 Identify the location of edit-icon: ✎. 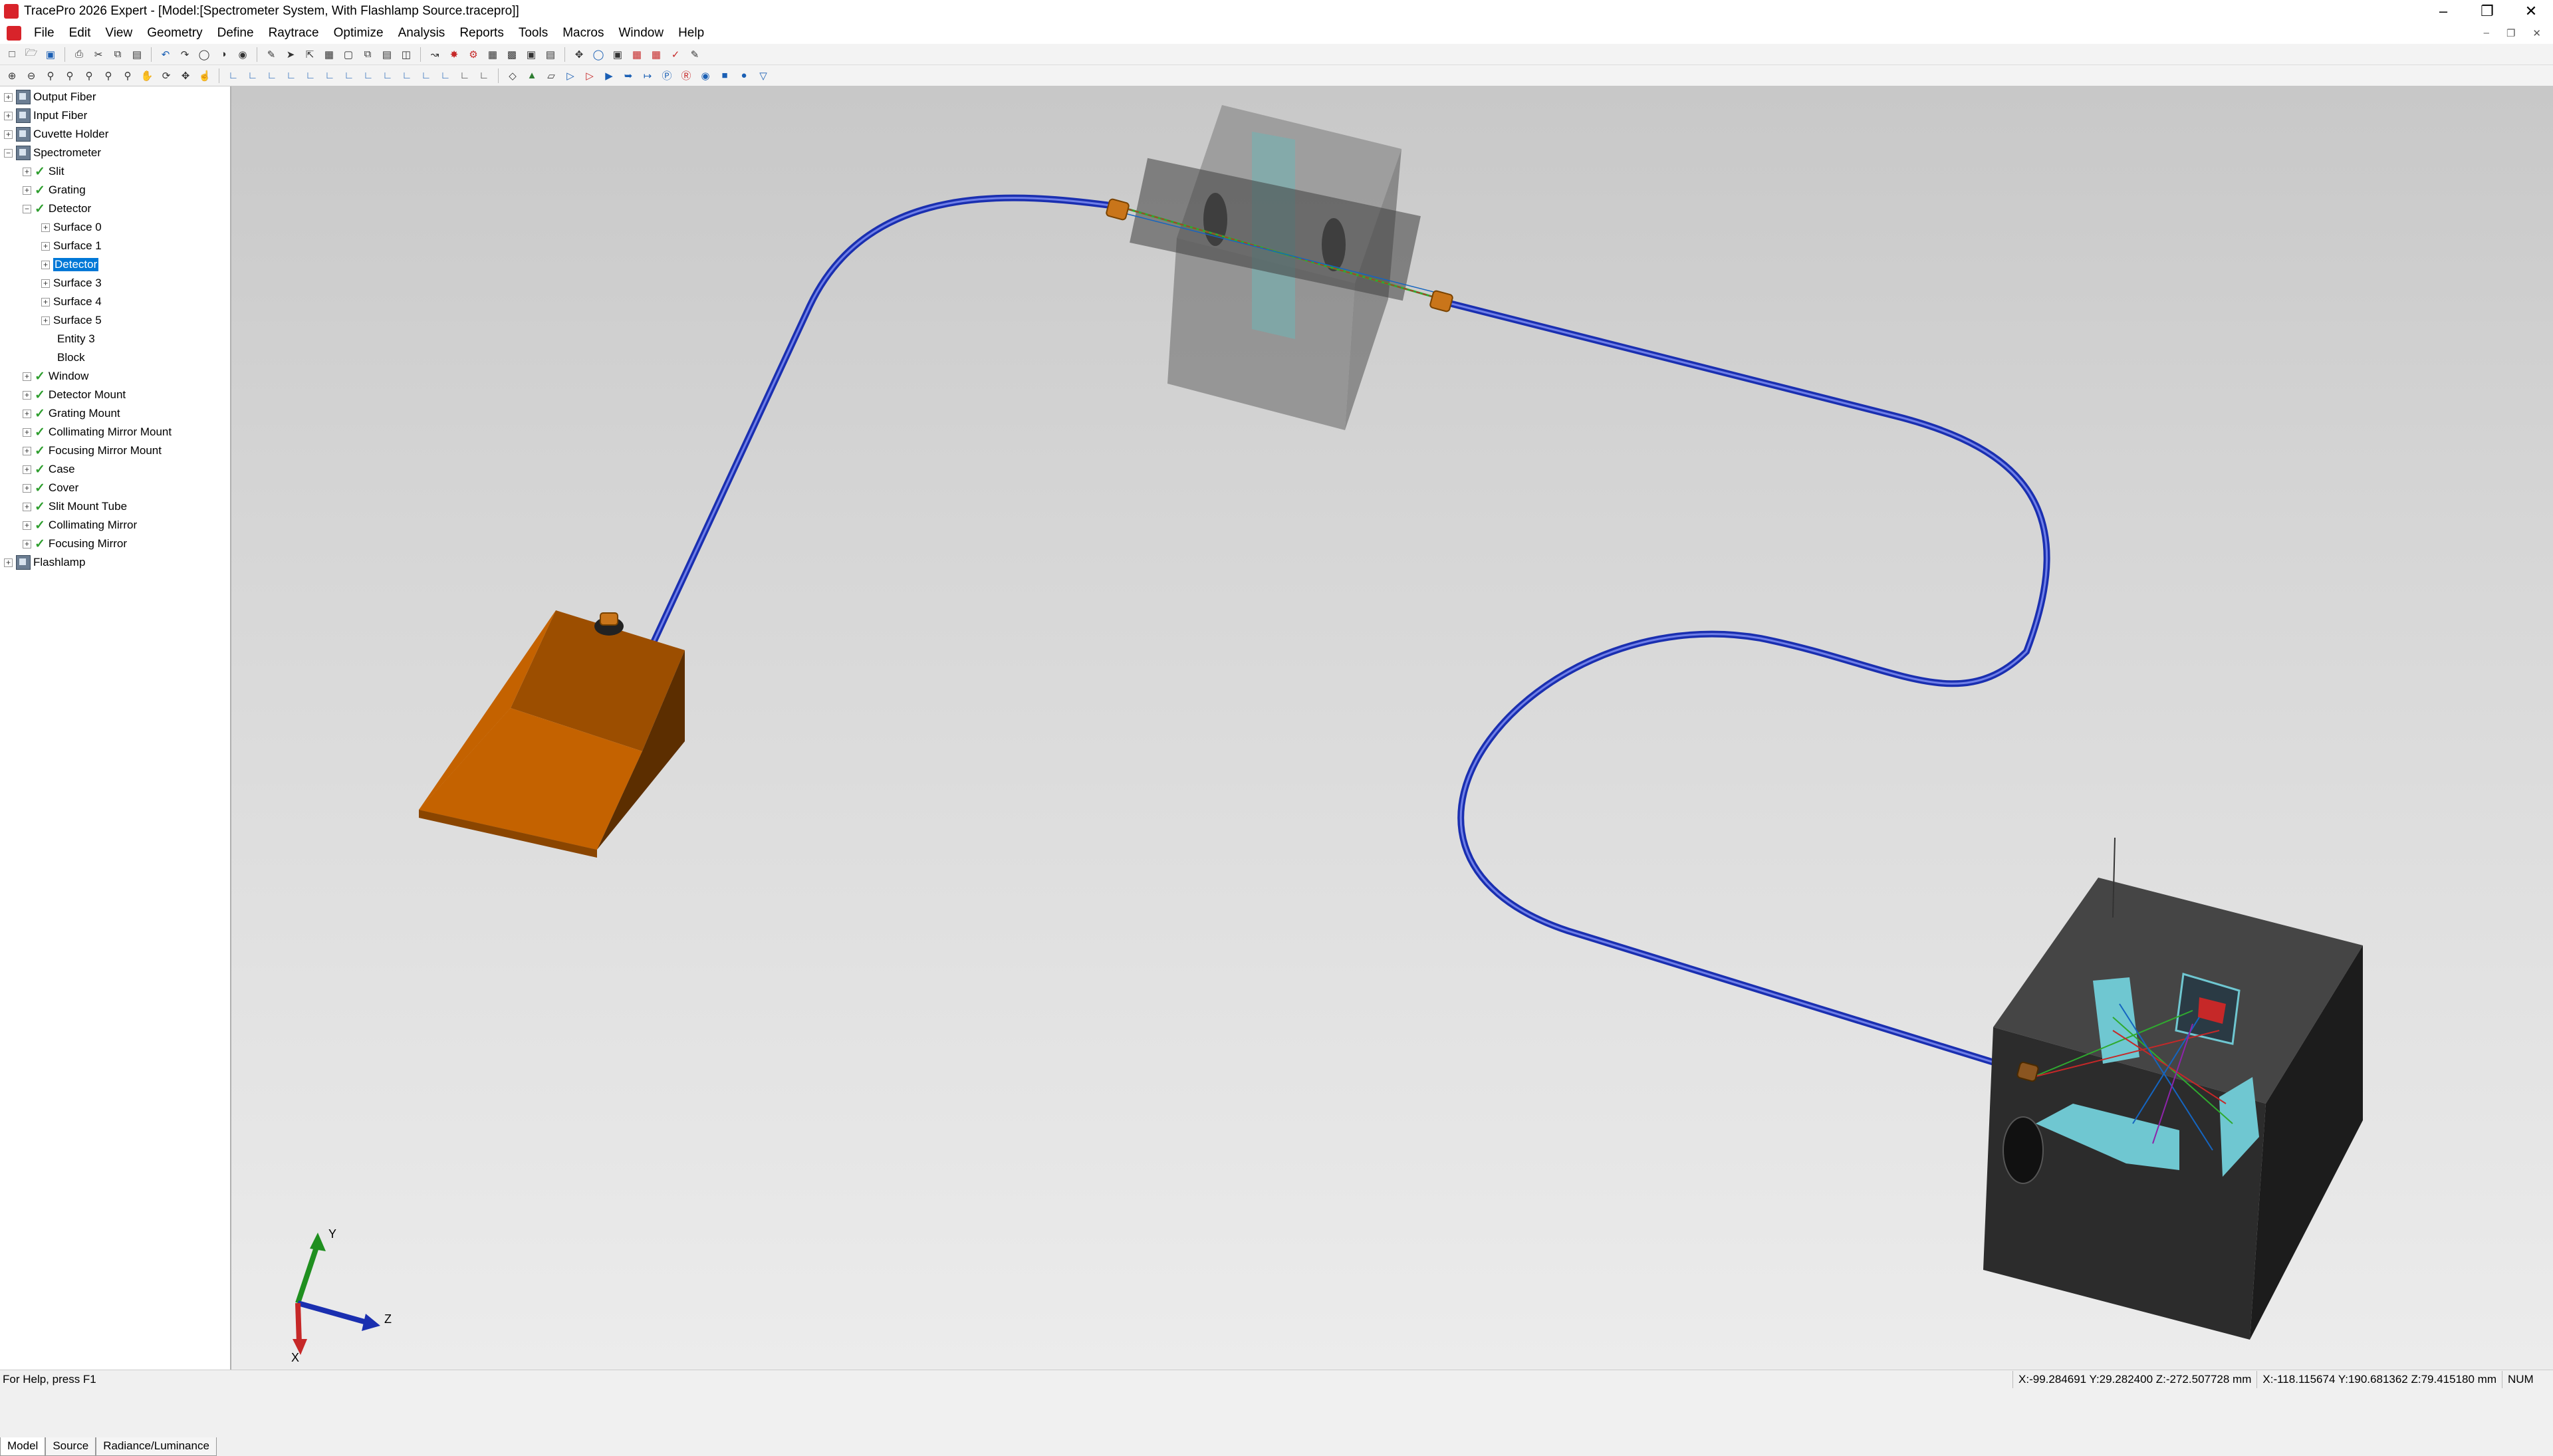
(271, 54).